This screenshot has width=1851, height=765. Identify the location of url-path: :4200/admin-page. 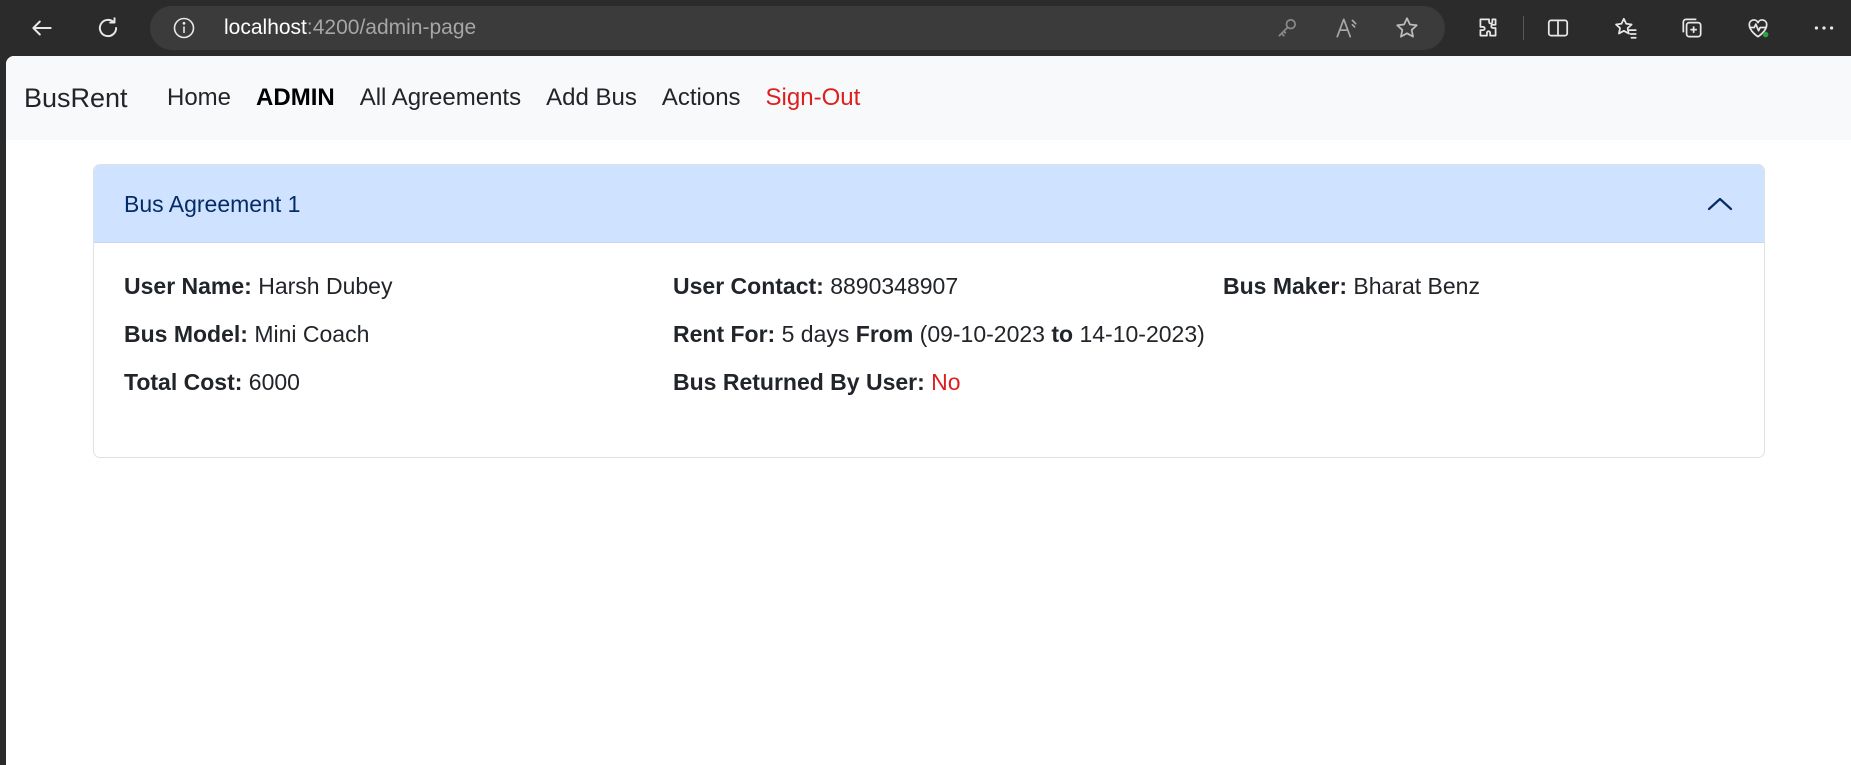
(391, 27).